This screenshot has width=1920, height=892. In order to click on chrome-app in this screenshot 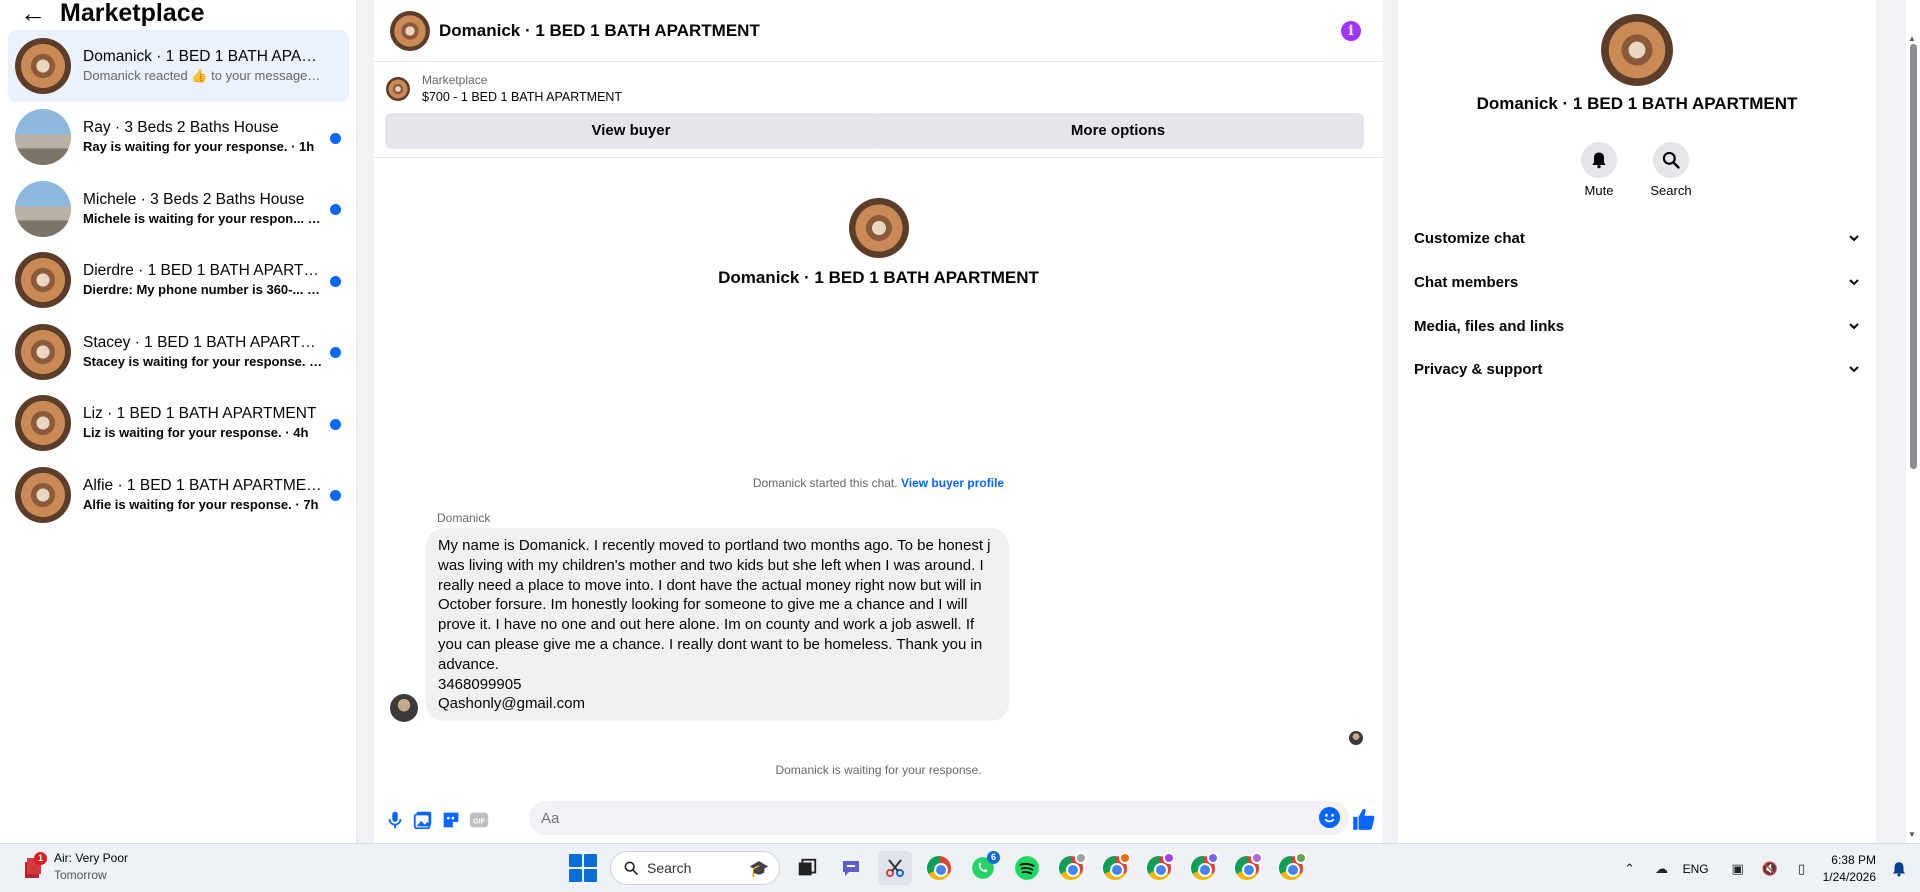, I will do `click(939, 868)`.